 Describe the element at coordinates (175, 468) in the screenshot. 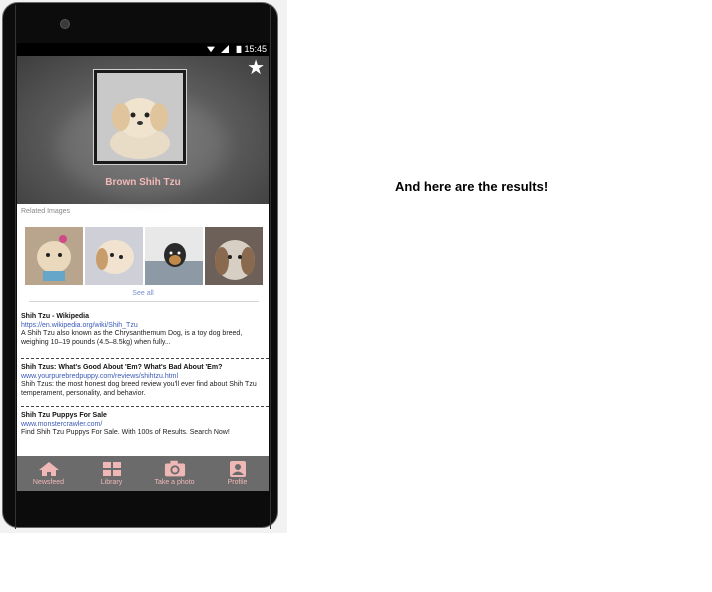

I see `camera-icon` at that location.